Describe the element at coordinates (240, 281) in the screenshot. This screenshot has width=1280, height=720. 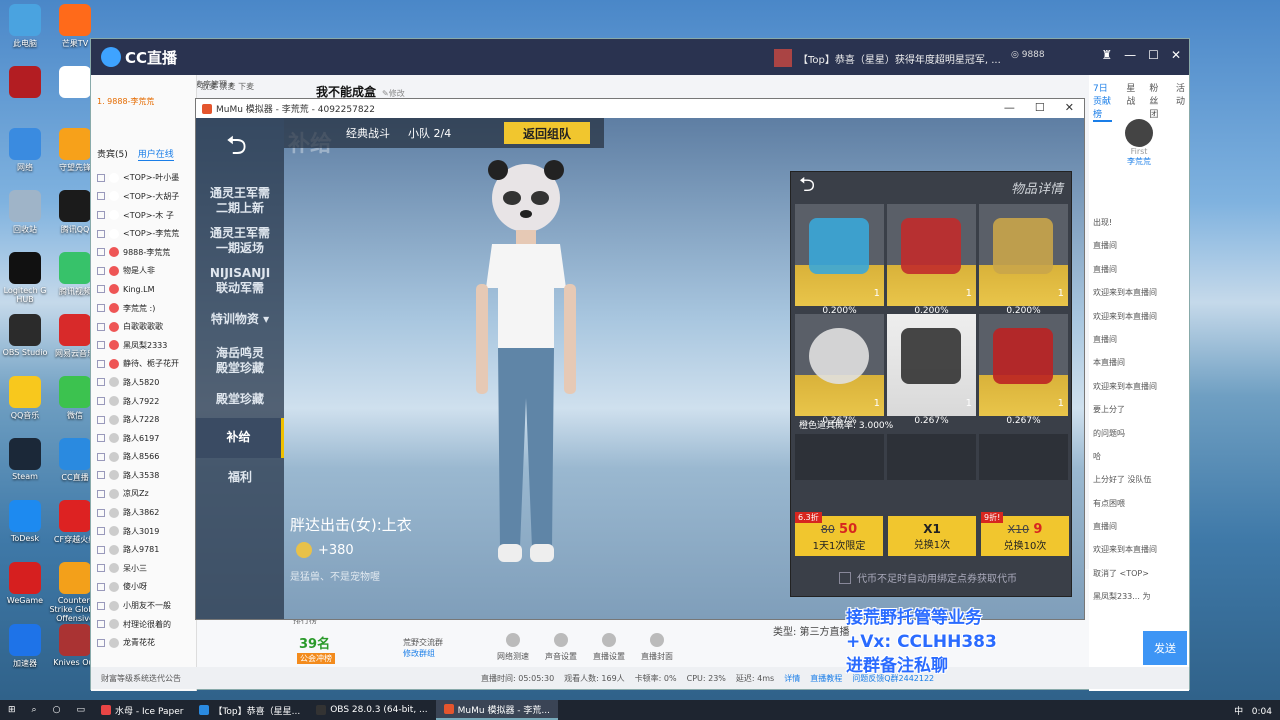
I see `sidebar-item-2: NIJISANJI 联动军需` at that location.